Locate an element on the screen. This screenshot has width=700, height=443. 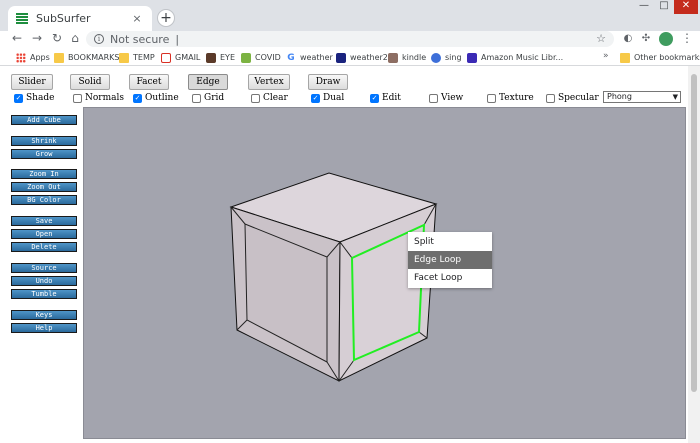
bookmark-sing: sing is located at coordinates (446, 57).